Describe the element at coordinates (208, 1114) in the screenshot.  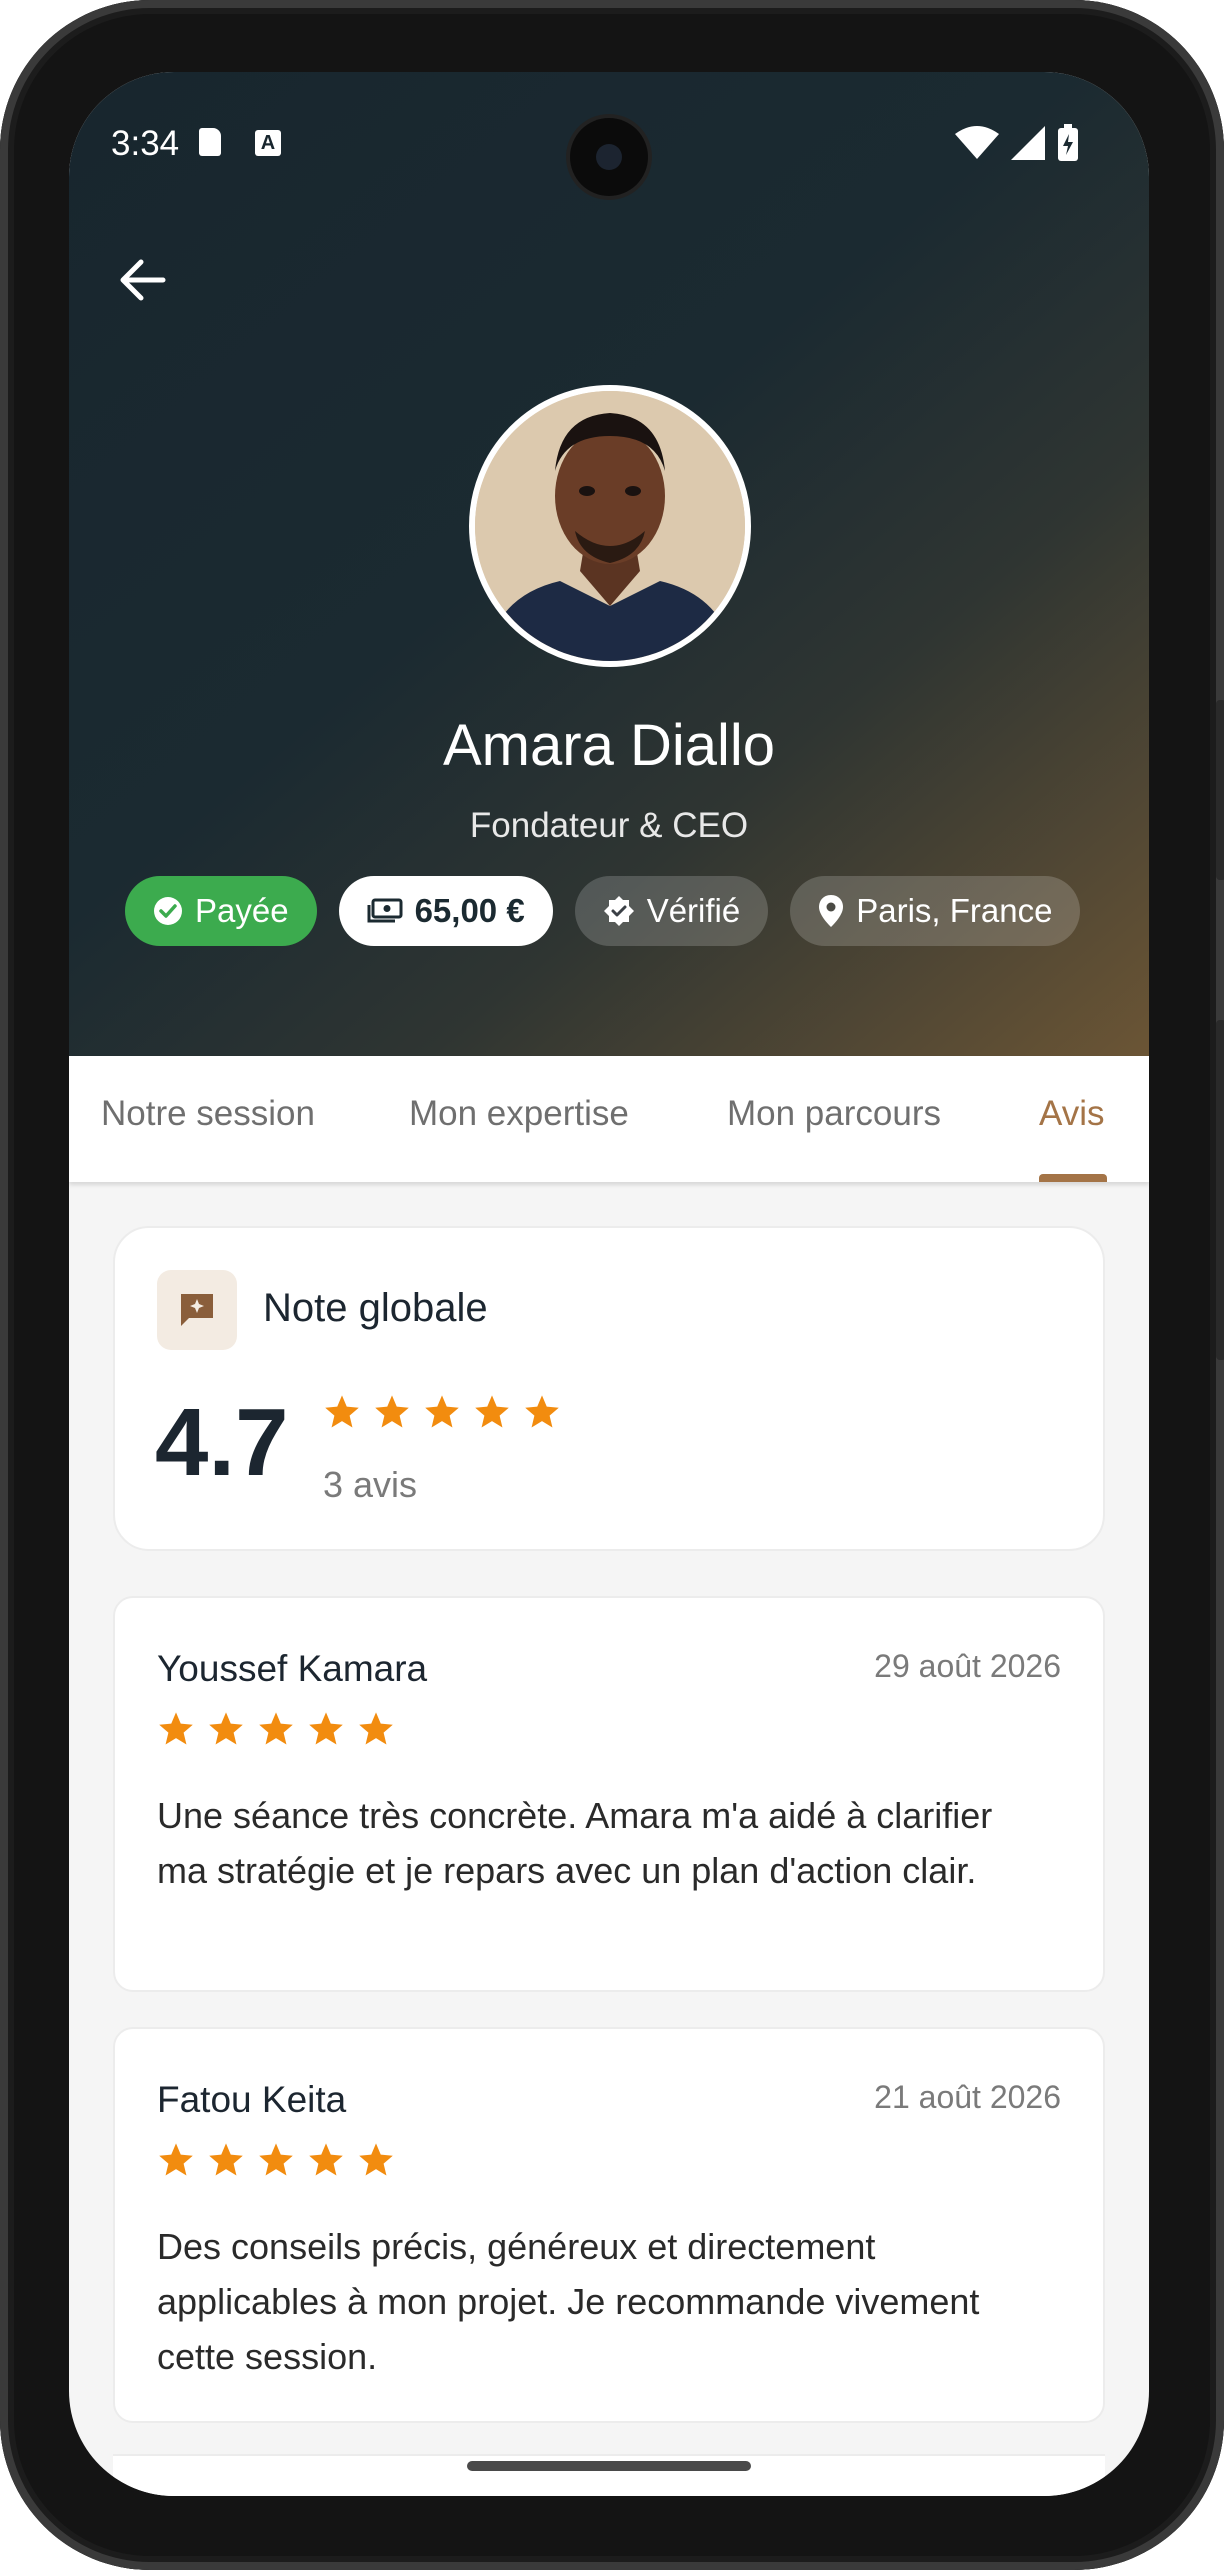
I see `tab-notre-session: Notre session` at that location.